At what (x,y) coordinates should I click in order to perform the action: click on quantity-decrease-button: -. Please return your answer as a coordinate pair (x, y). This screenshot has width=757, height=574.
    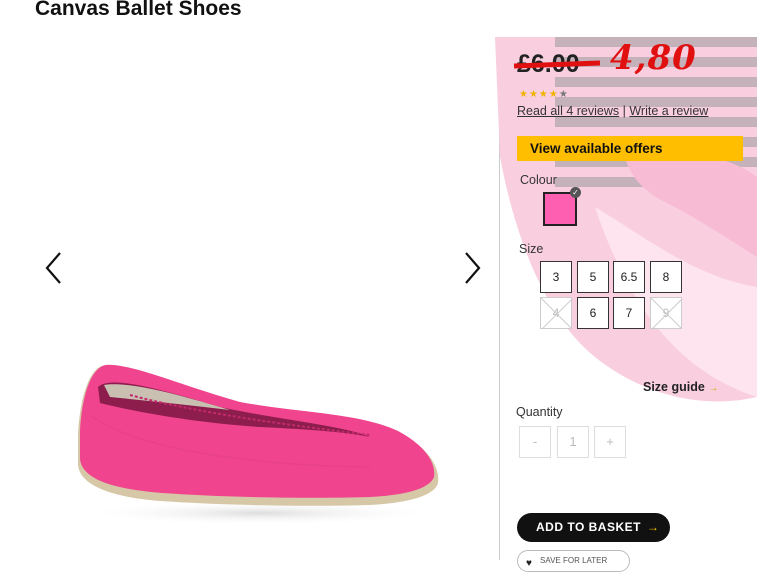
    Looking at the image, I should click on (535, 442).